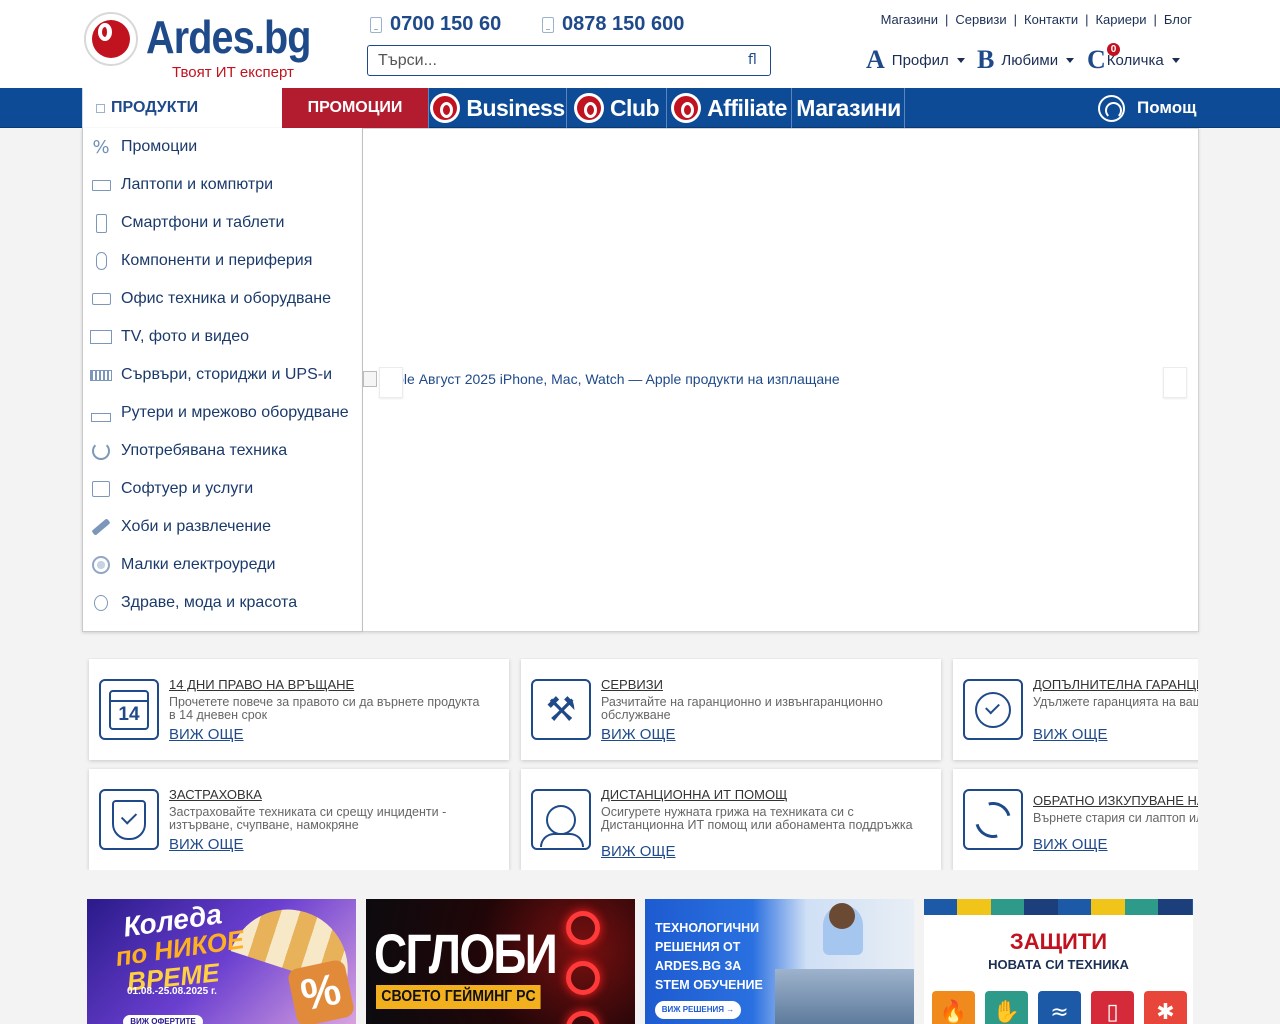 This screenshot has height=1024, width=1280. I want to click on shield-check-icon, so click(129, 819).